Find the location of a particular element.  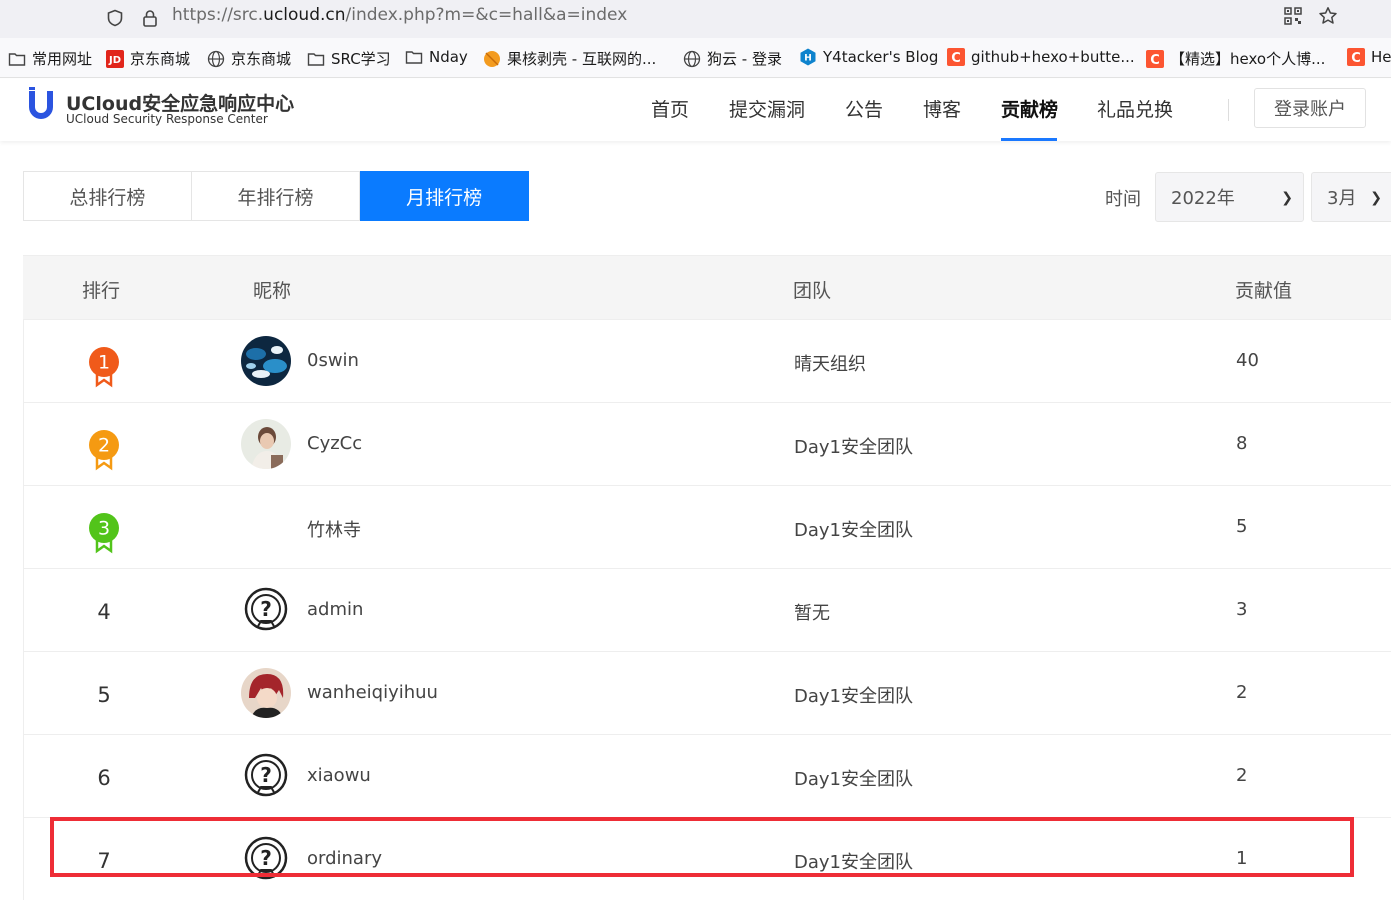

dark-avatar-image is located at coordinates (266, 361).